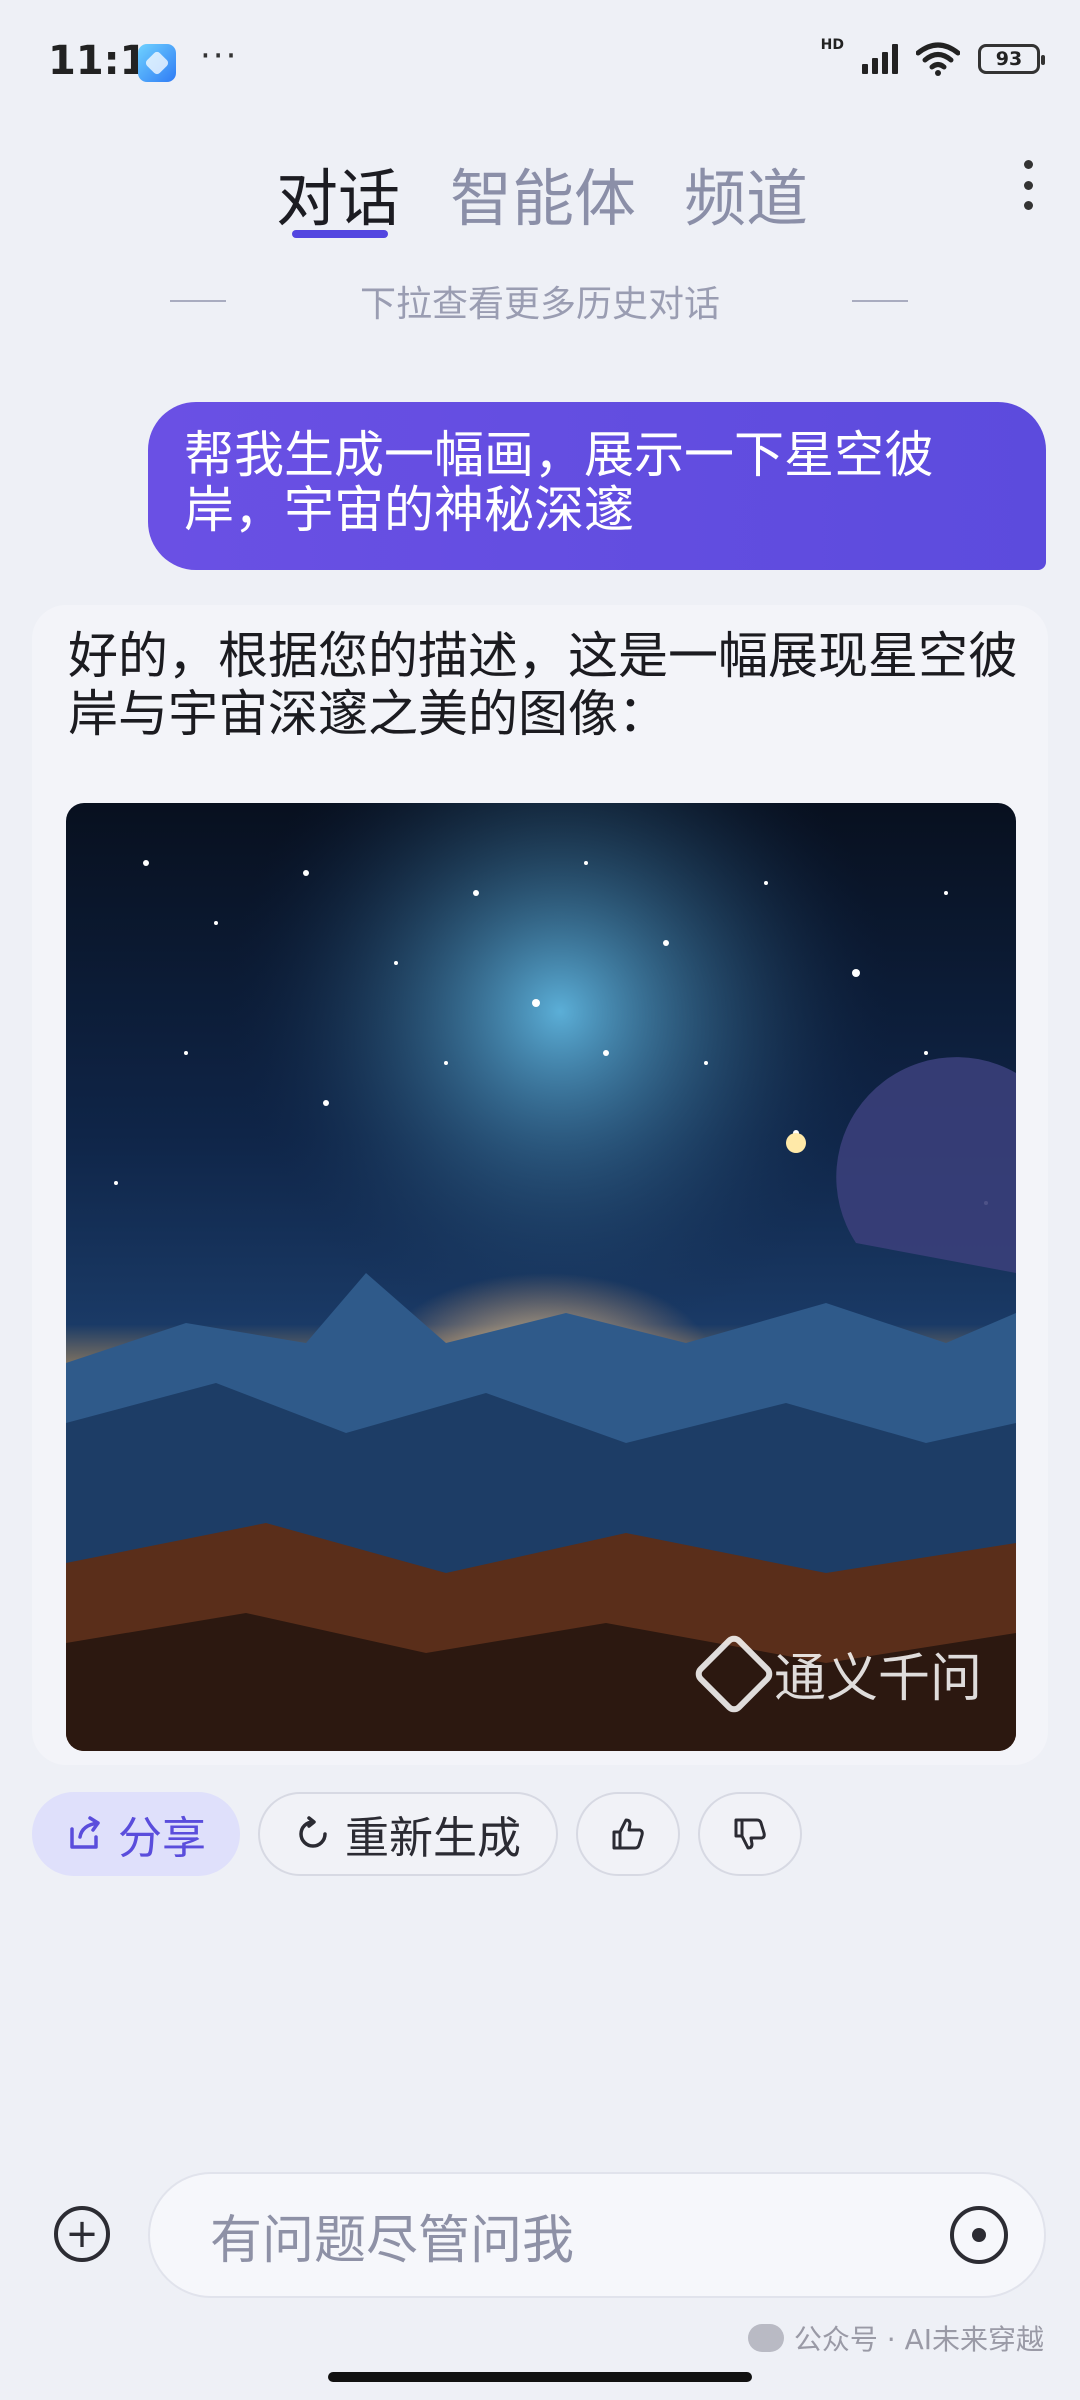 The height and width of the screenshot is (2400, 1080). What do you see at coordinates (433, 1838) in the screenshot?
I see `regenerate-label: 重新生成` at bounding box center [433, 1838].